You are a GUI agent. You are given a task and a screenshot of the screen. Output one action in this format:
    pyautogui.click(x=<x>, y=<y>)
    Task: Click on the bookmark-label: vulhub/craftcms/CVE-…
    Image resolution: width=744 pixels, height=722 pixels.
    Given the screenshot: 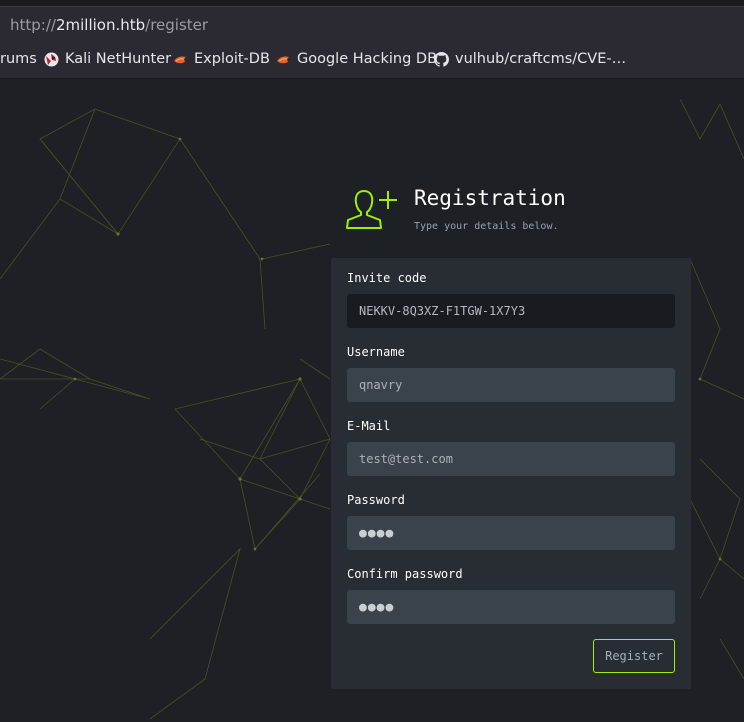 What is the action you would take?
    pyautogui.click(x=541, y=59)
    